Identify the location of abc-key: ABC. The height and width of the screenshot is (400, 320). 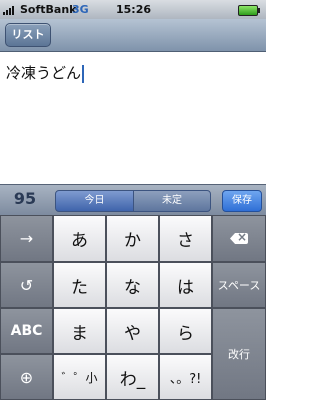
(26, 331).